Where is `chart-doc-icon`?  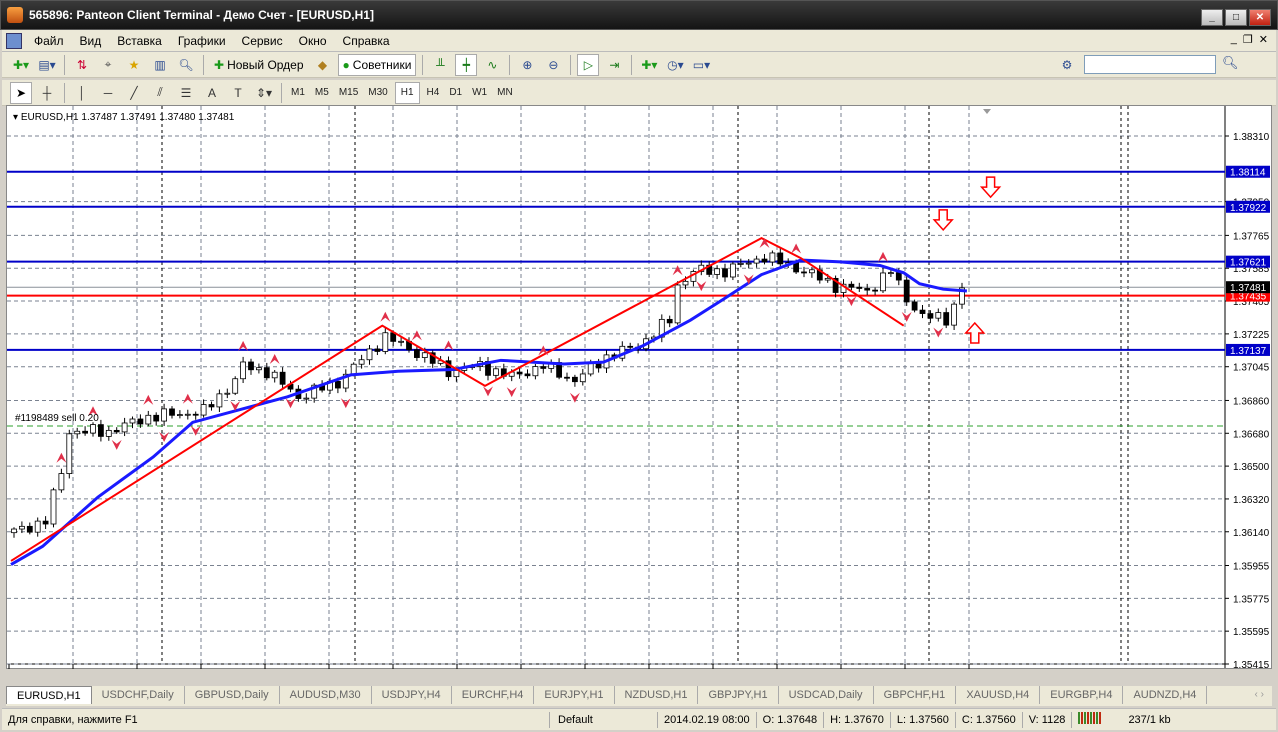 chart-doc-icon is located at coordinates (14, 40).